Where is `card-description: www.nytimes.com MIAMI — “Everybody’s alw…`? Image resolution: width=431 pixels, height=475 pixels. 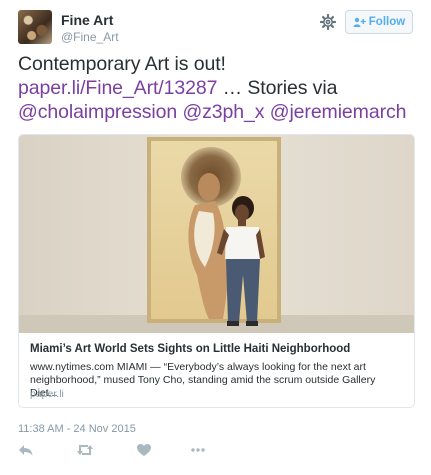 card-description: www.nytimes.com MIAMI — “Everybody’s alw… is located at coordinates (203, 380).